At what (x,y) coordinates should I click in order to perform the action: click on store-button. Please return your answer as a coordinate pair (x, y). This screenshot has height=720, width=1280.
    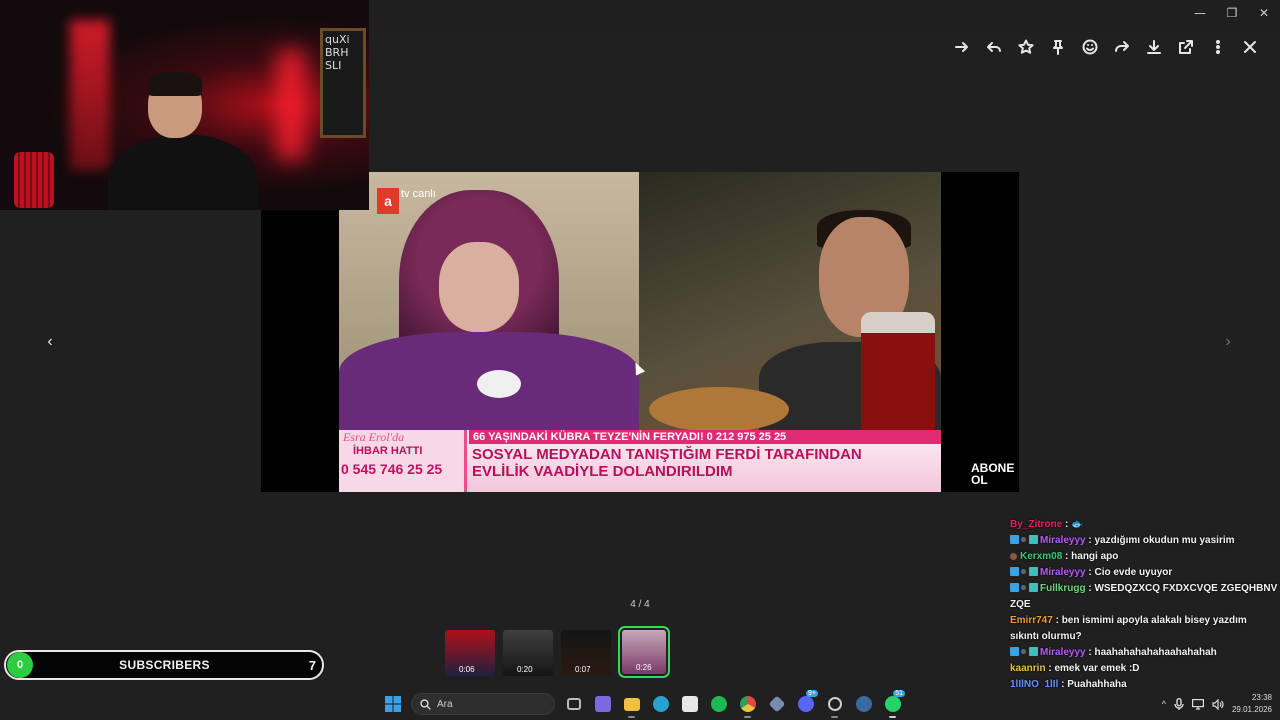
    Looking at the image, I should click on (689, 704).